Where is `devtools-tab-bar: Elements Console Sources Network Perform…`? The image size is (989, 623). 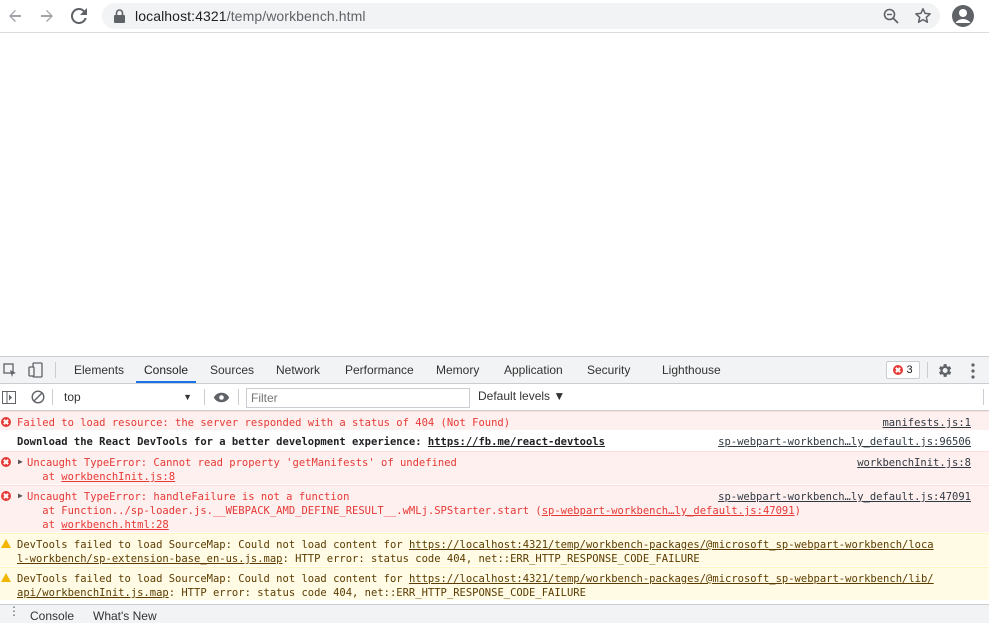 devtools-tab-bar: Elements Console Sources Network Perform… is located at coordinates (494, 370).